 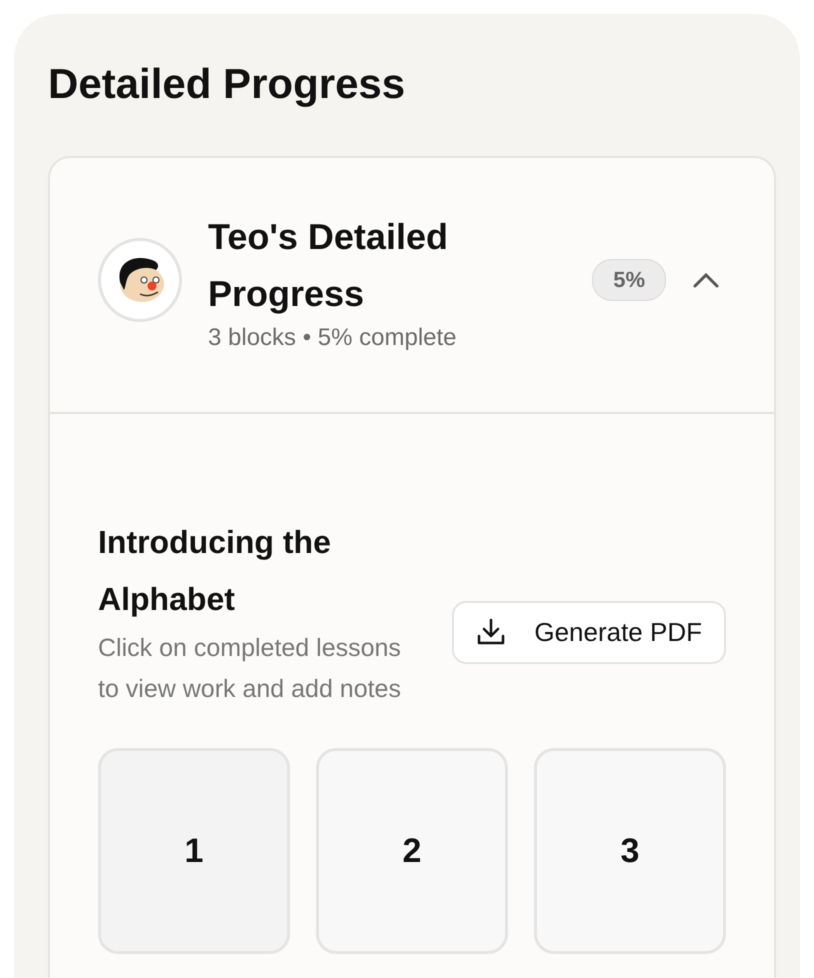 I want to click on percent-badge: 5%, so click(x=629, y=280).